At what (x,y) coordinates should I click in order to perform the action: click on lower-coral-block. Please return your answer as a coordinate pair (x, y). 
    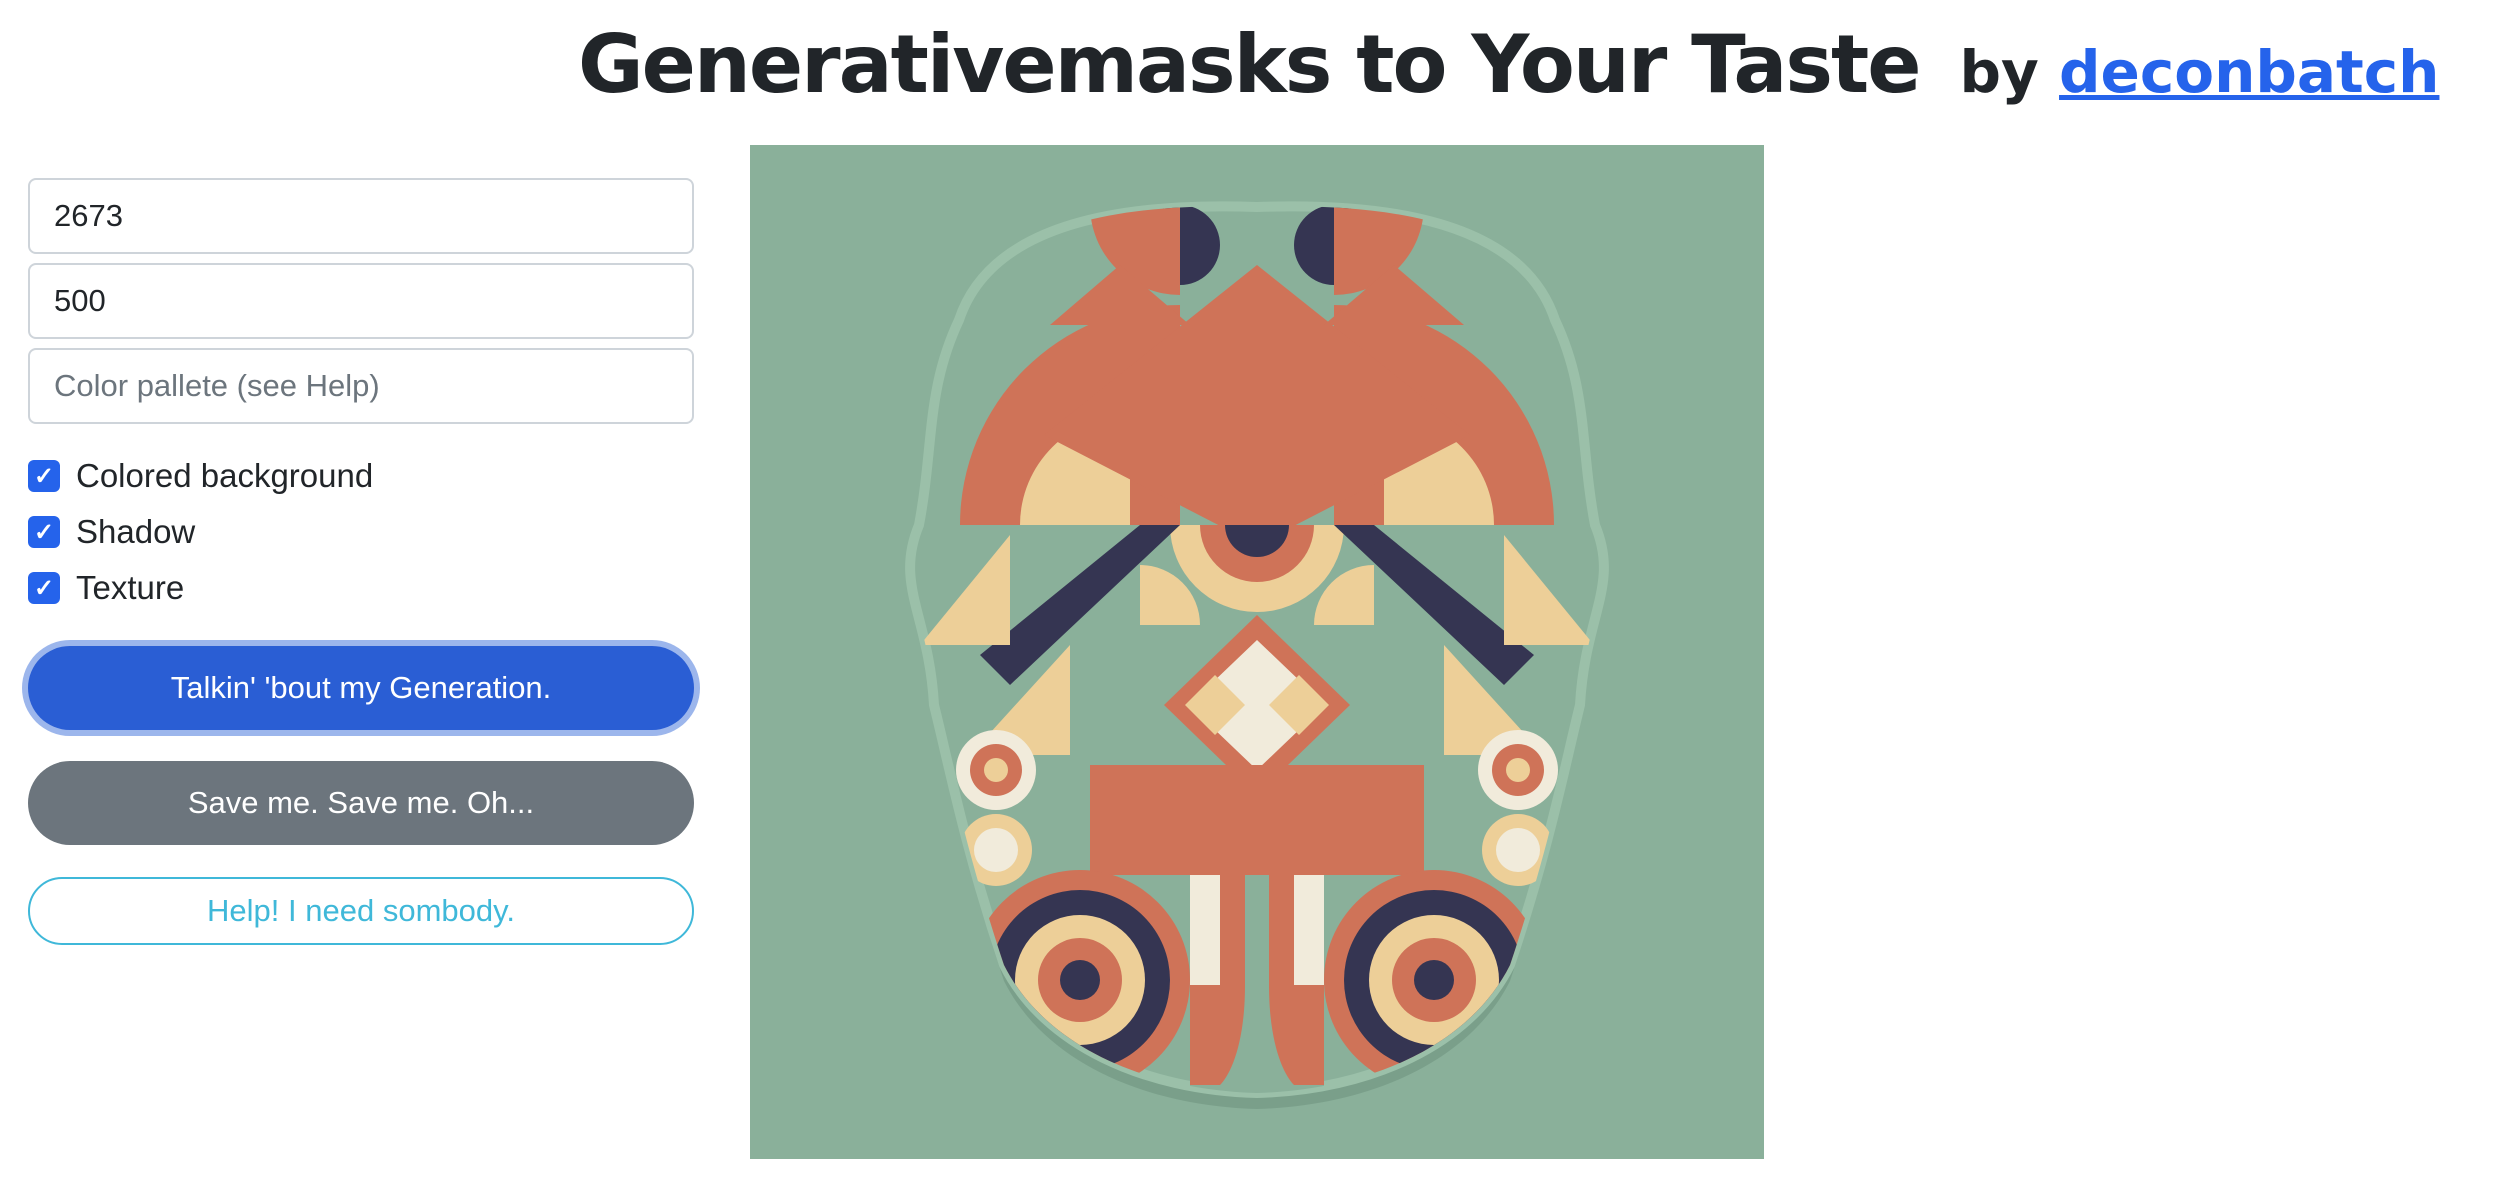
    Looking at the image, I should click on (1257, 820).